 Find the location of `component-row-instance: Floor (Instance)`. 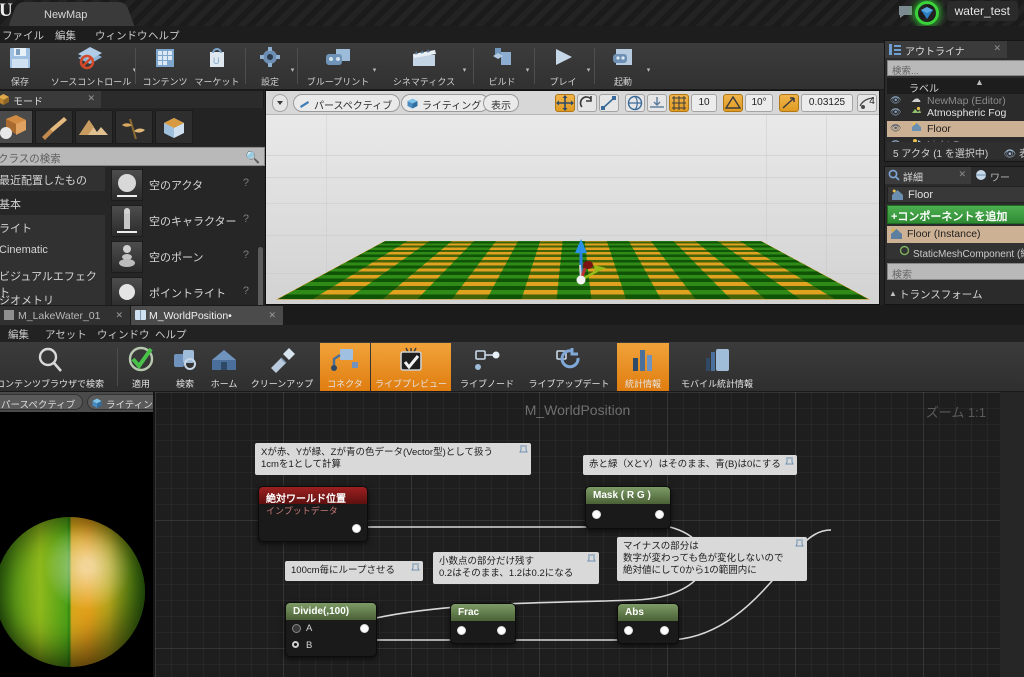

component-row-instance: Floor (Instance) is located at coordinates (955, 234).